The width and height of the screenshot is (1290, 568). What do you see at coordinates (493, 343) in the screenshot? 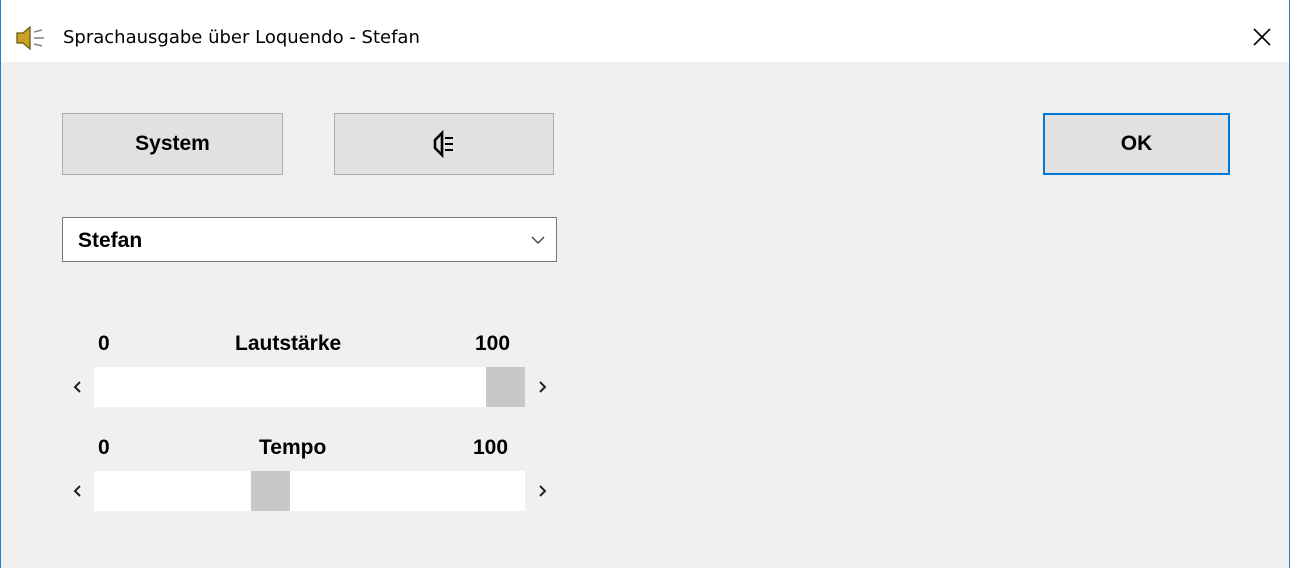
I see `volume-max-label: 100` at bounding box center [493, 343].